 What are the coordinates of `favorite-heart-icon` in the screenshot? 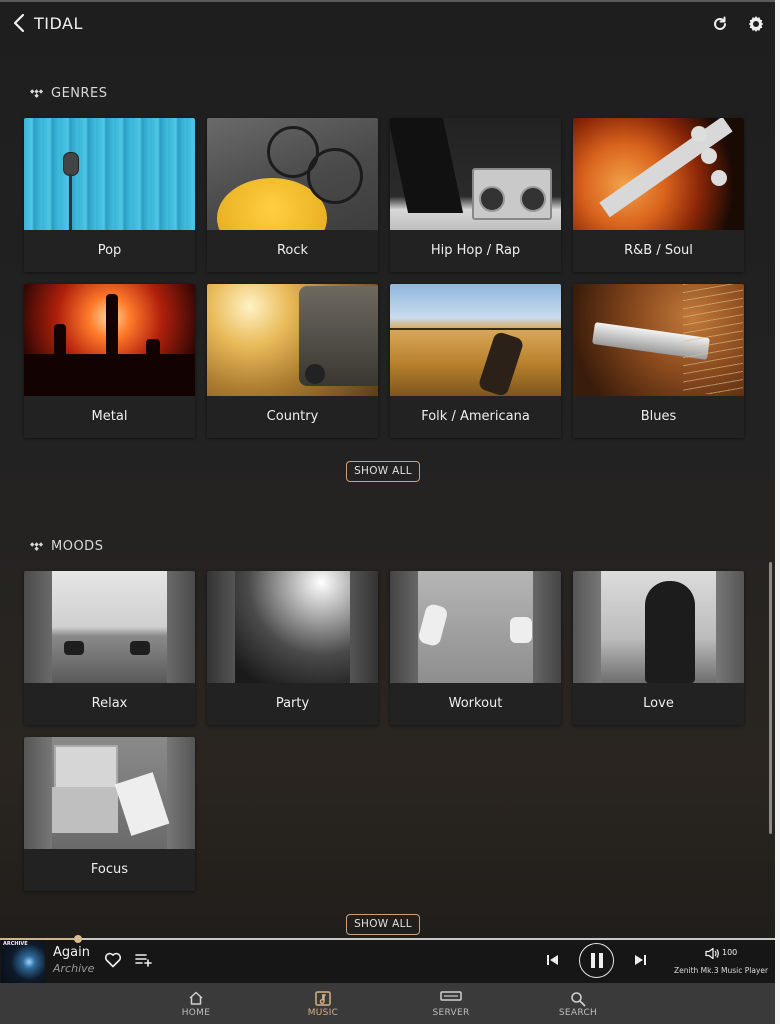 It's located at (113, 960).